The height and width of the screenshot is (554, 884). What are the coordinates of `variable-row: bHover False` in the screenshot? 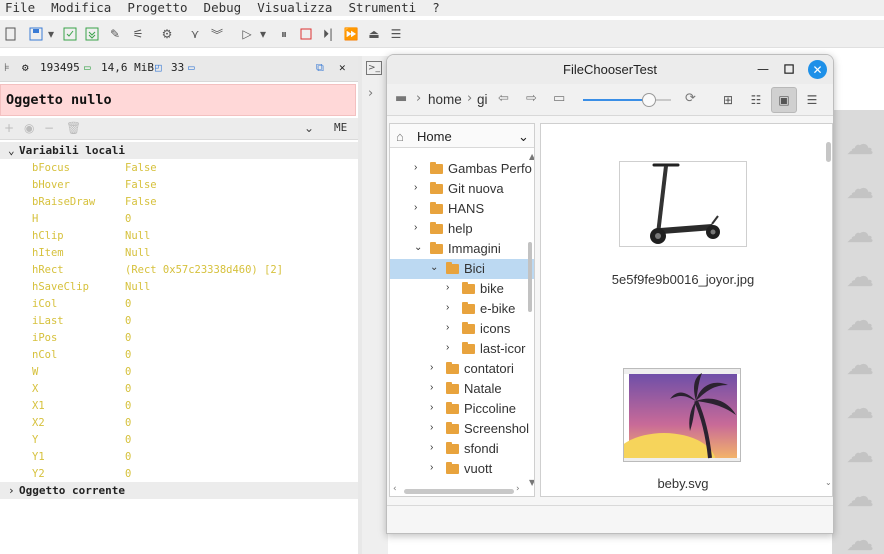 It's located at (179, 185).